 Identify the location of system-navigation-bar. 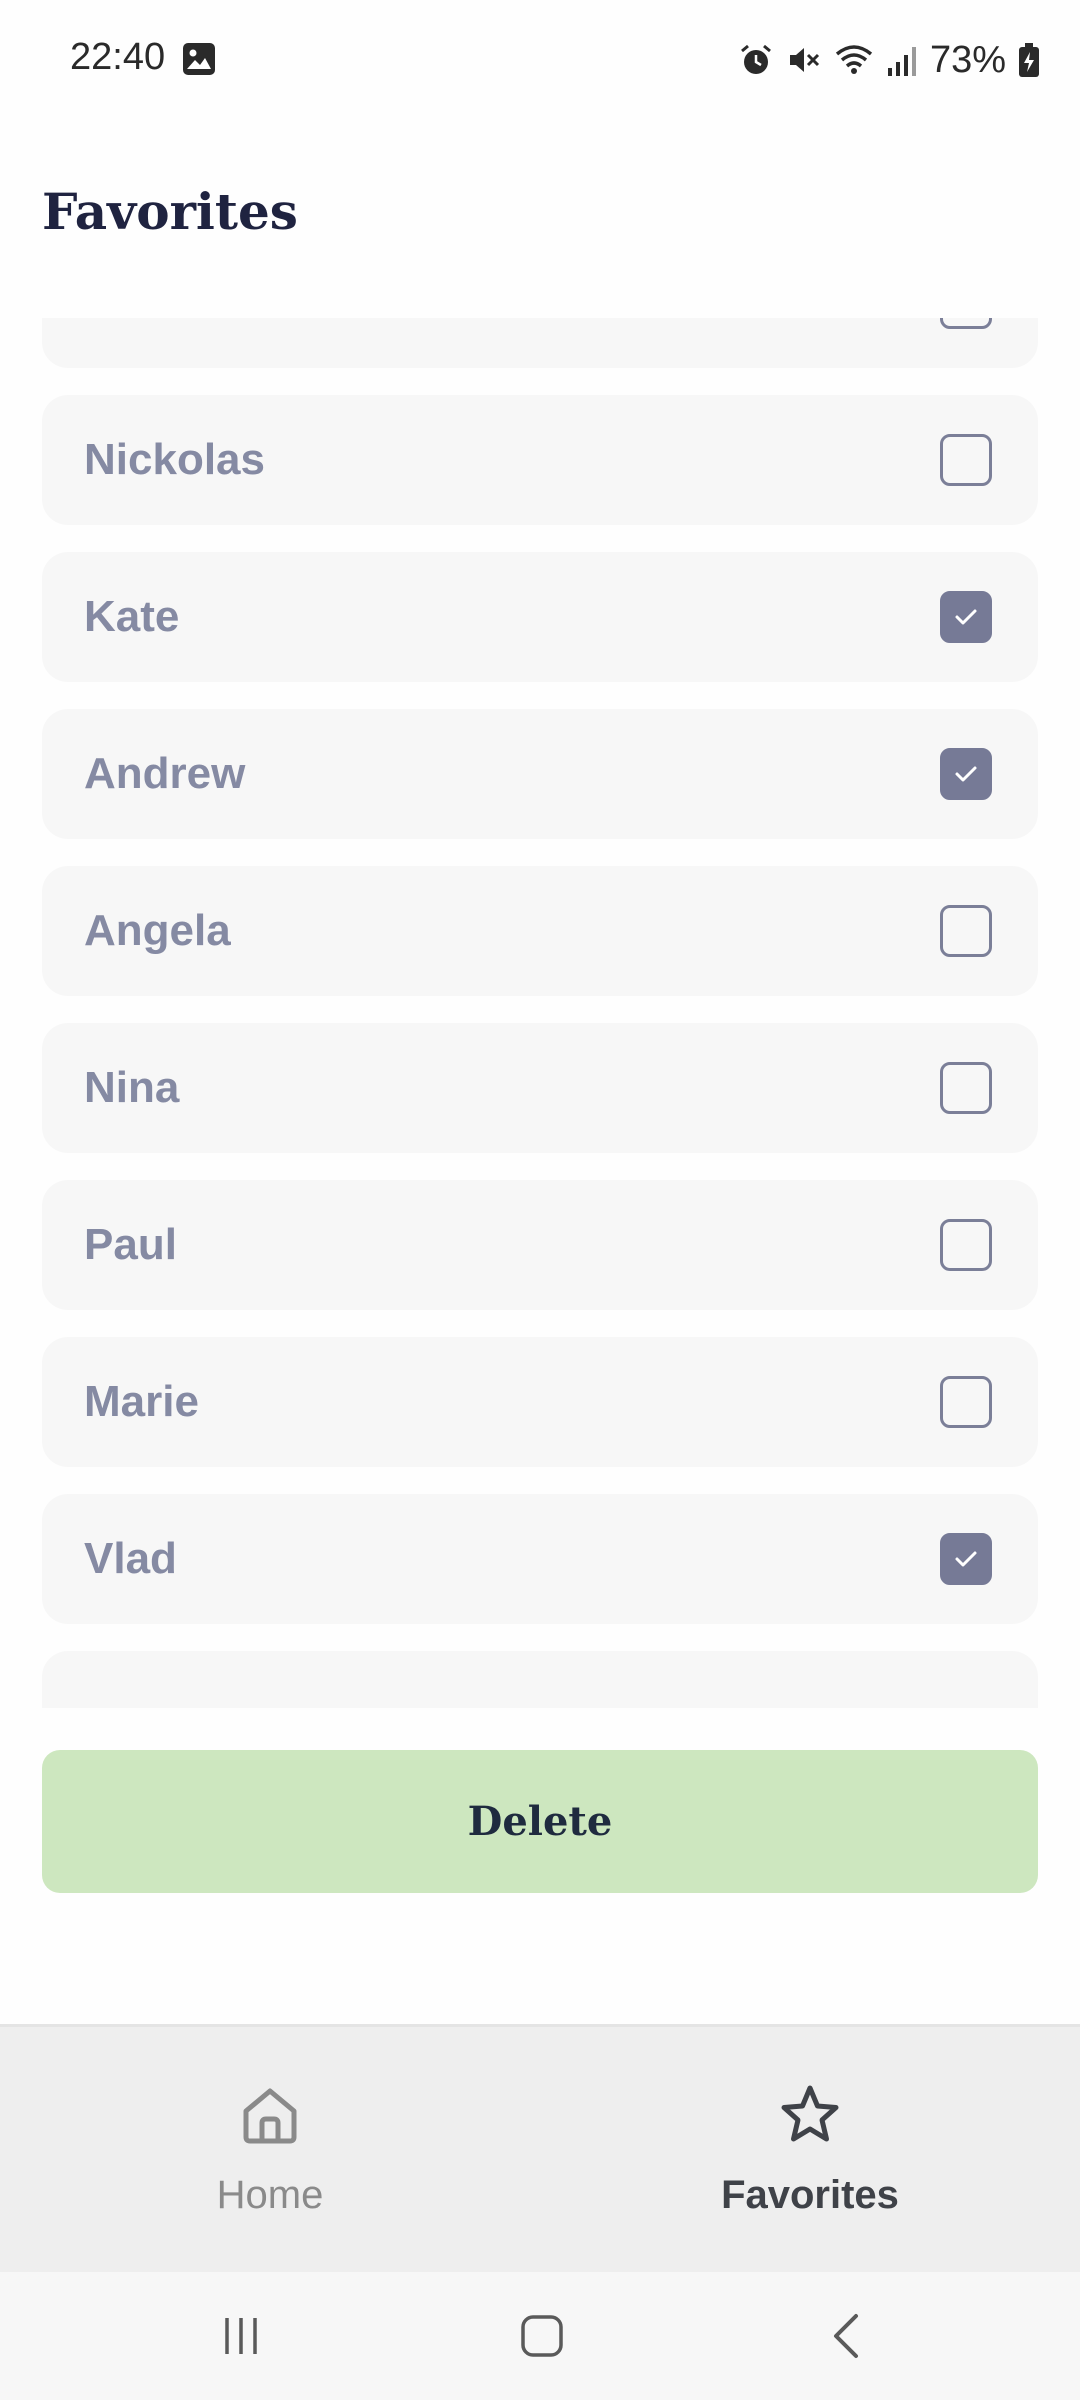
(540, 2336).